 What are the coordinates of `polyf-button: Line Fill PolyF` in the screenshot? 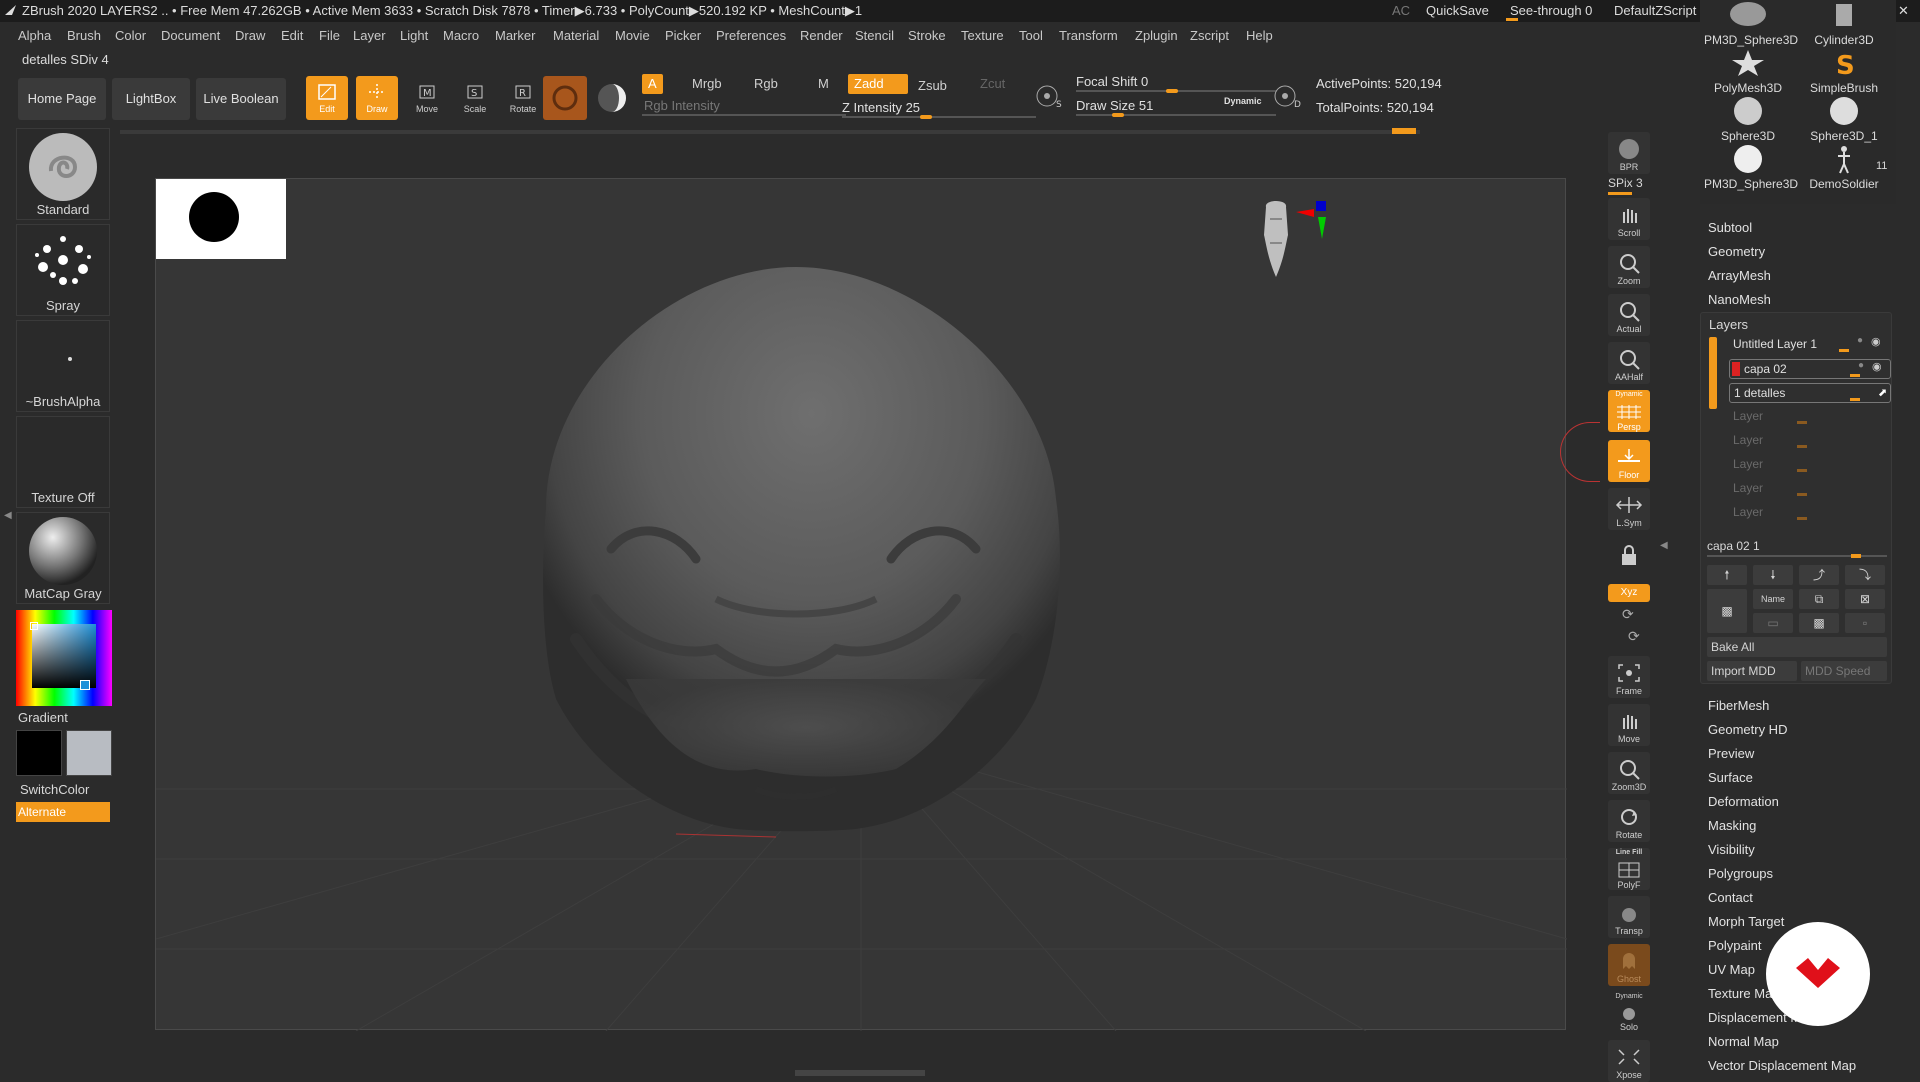 It's located at (1629, 869).